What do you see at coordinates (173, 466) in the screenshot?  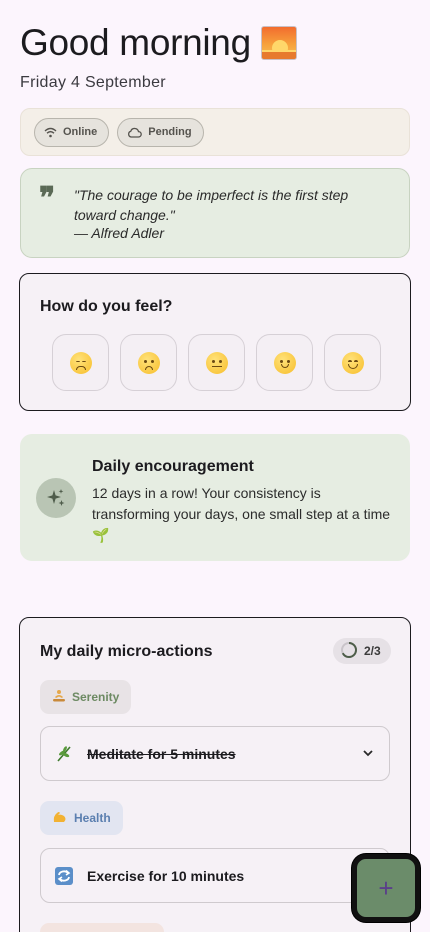 I see `encouragement-title: Daily encouragement` at bounding box center [173, 466].